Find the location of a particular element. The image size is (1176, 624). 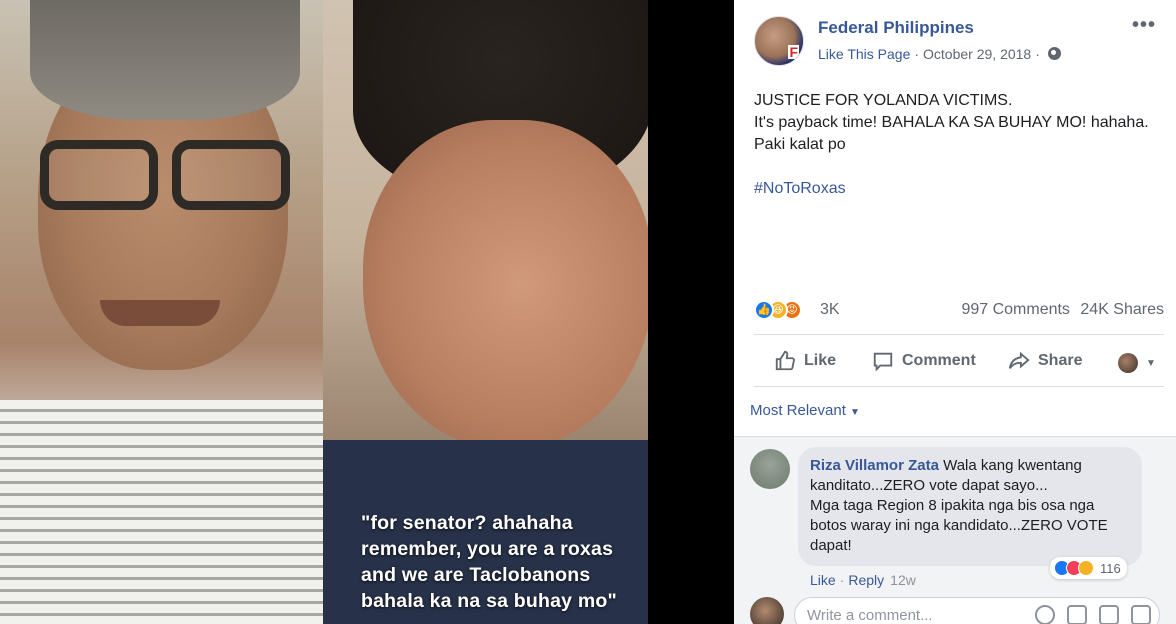

post-as-selector: ▼ is located at coordinates (1137, 363).